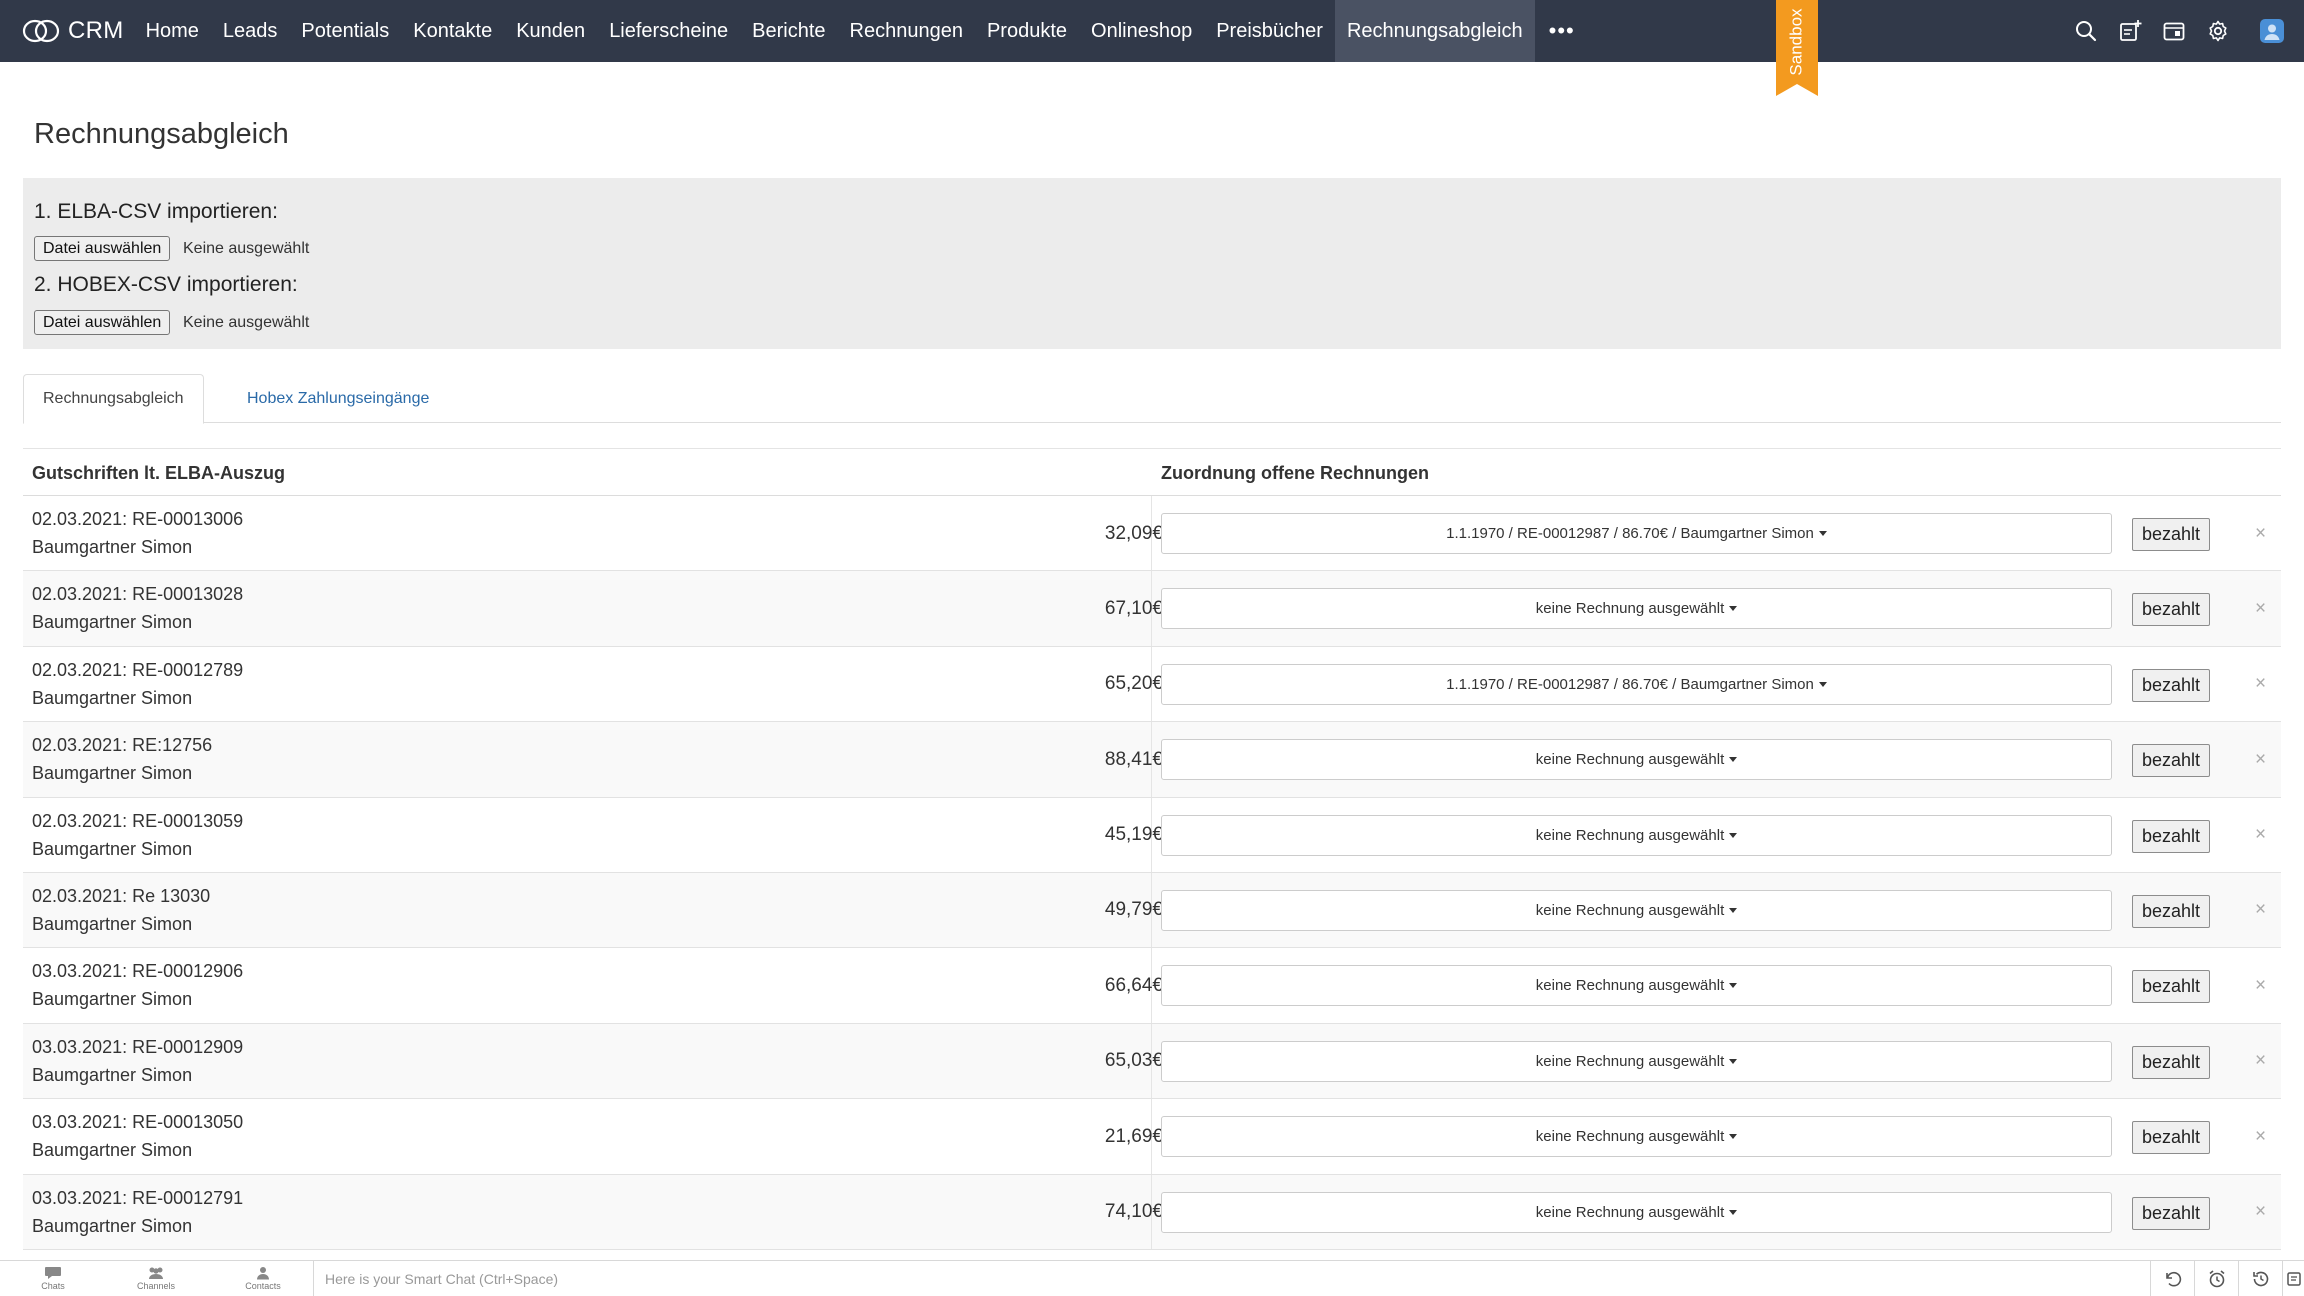 The height and width of the screenshot is (1296, 2304). Describe the element at coordinates (1133, 1136) in the screenshot. I see `credit-amount: 21,69€` at that location.